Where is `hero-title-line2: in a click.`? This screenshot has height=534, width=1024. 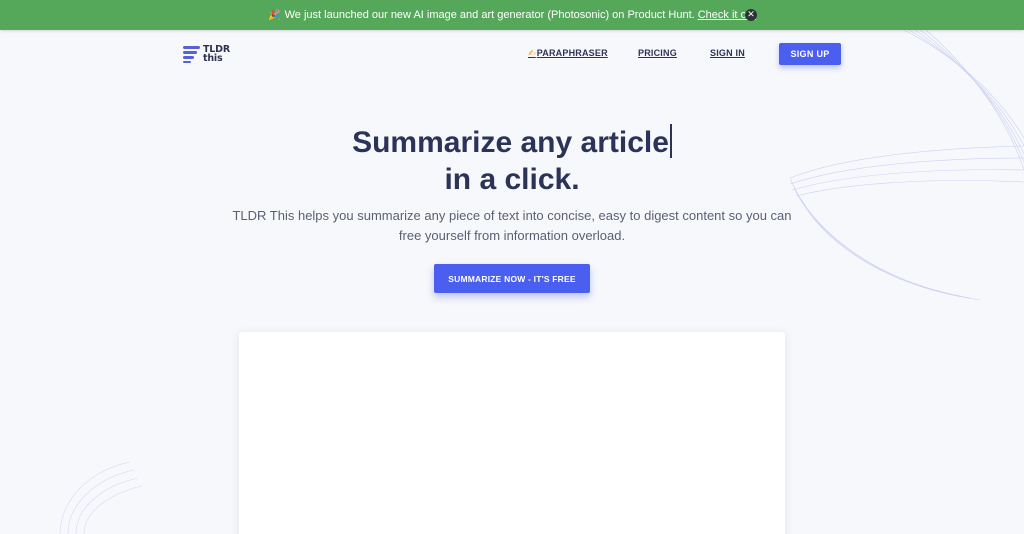
hero-title-line2: in a click. is located at coordinates (512, 179).